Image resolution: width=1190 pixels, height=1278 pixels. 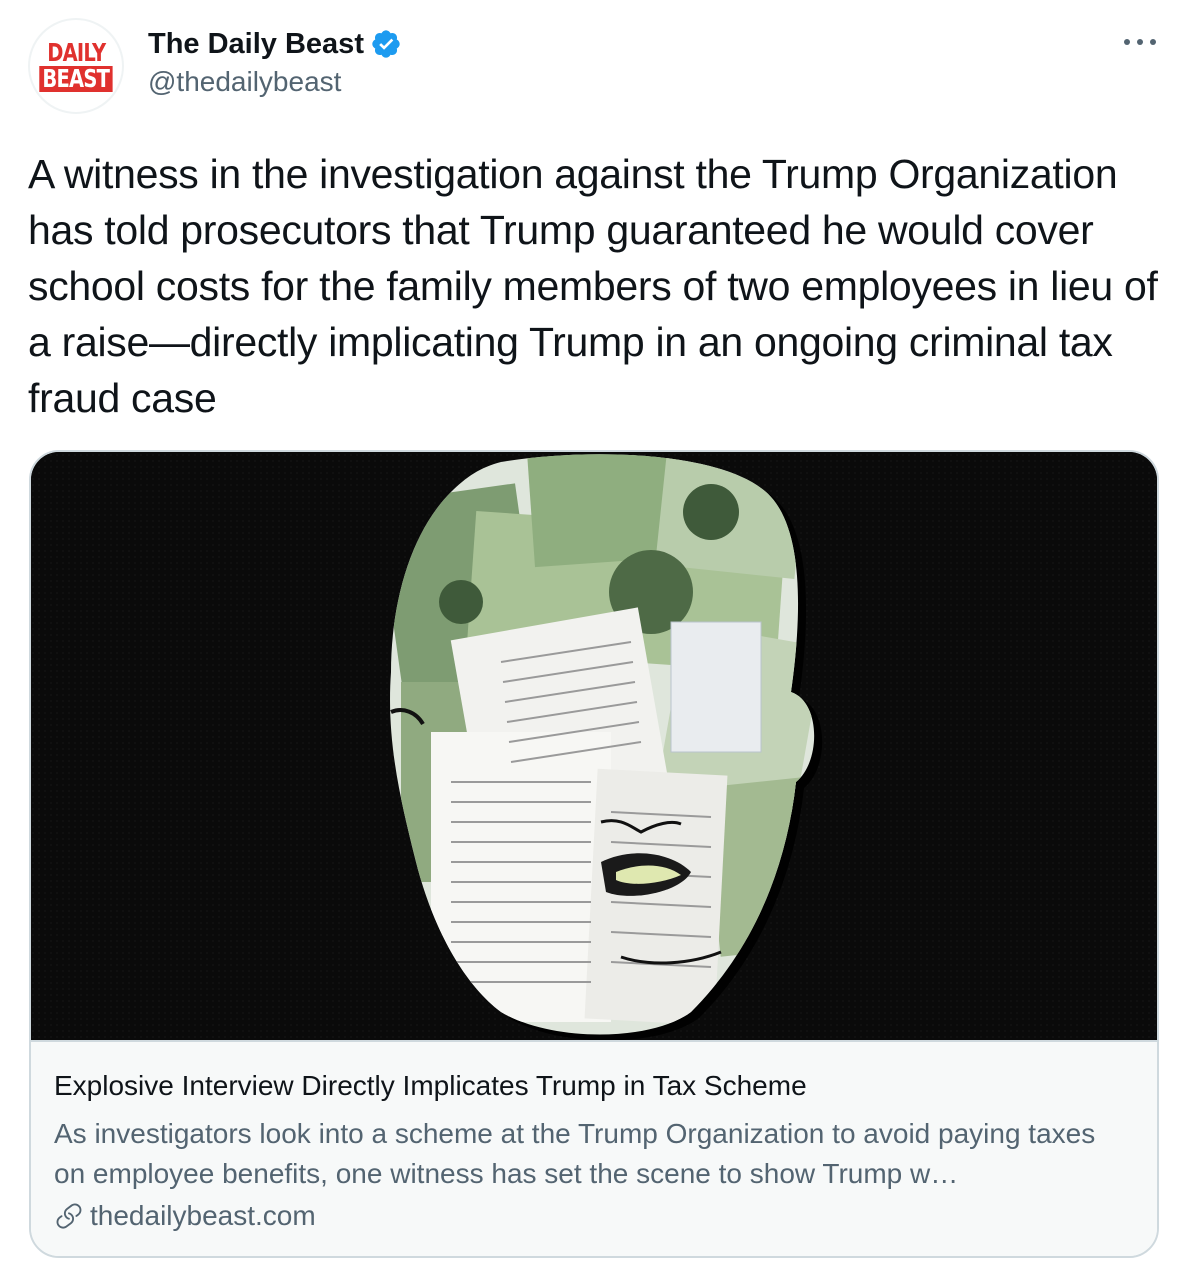 What do you see at coordinates (203, 1216) in the screenshot?
I see `card-domain-text: thedailybeast.com` at bounding box center [203, 1216].